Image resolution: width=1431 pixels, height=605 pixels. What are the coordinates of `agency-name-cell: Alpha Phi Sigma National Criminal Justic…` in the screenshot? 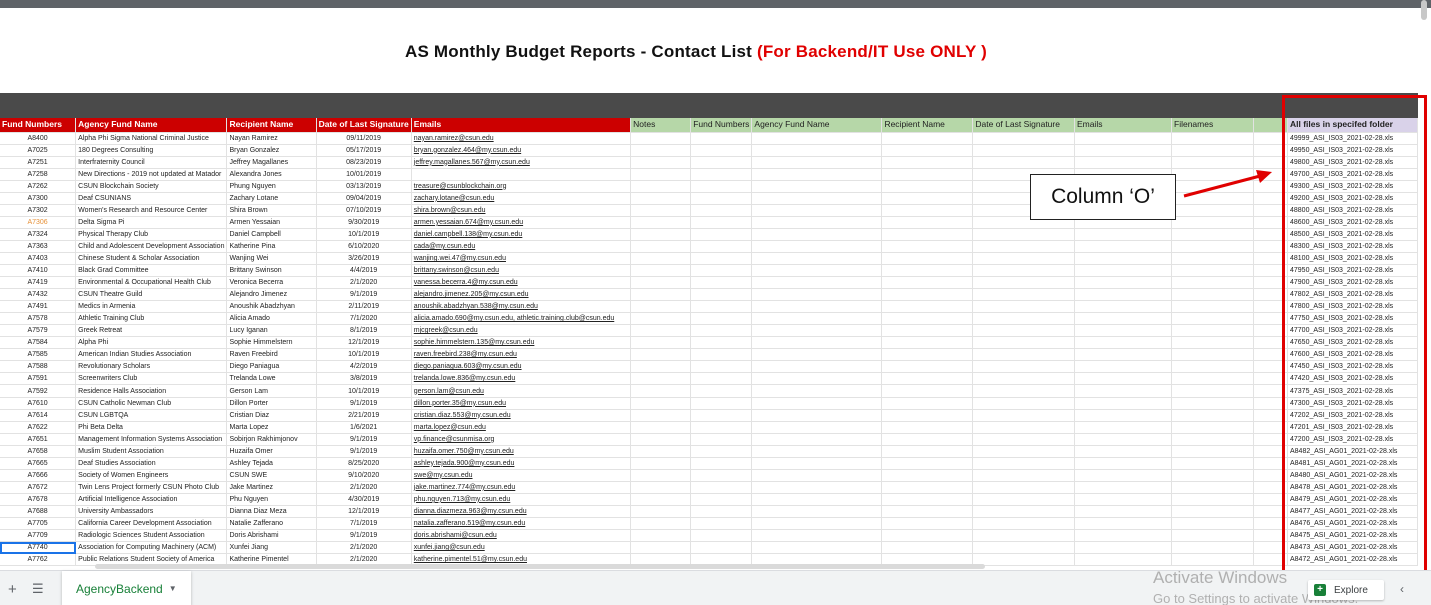 It's located at (151, 138).